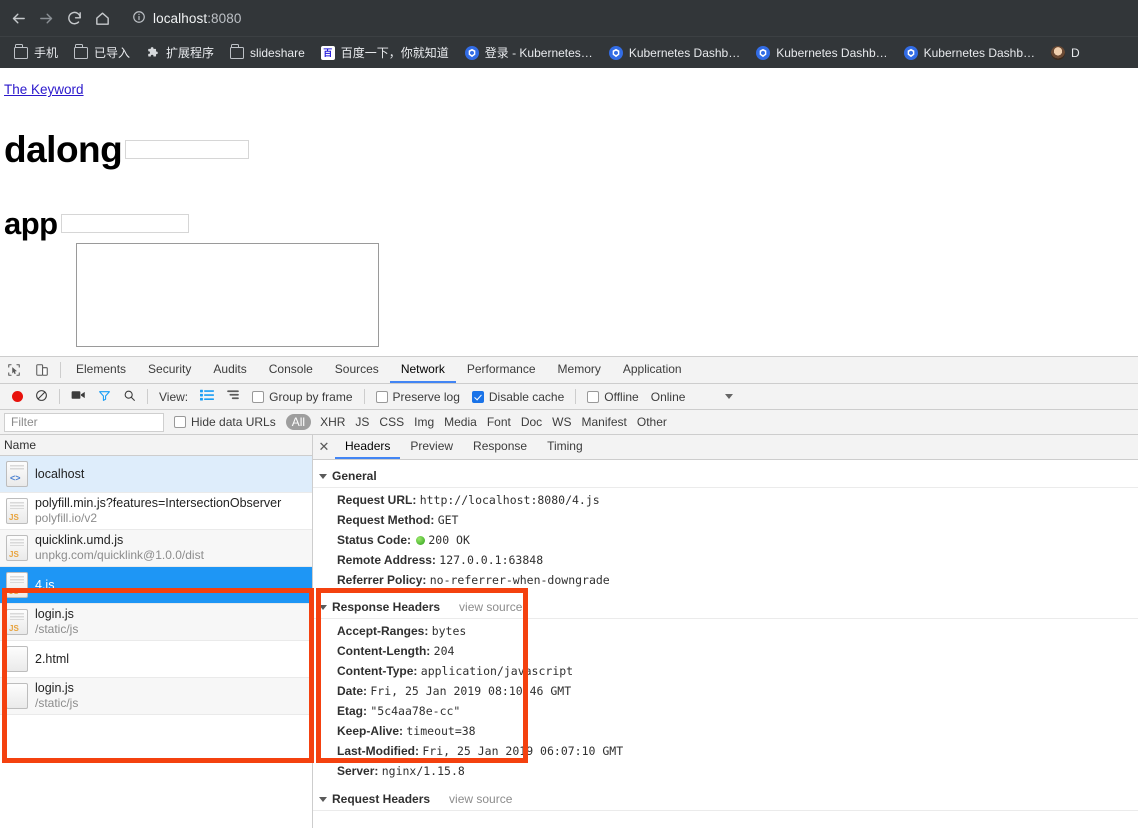 This screenshot has height=828, width=1138. I want to click on offline-checkbox: Offline, so click(612, 397).